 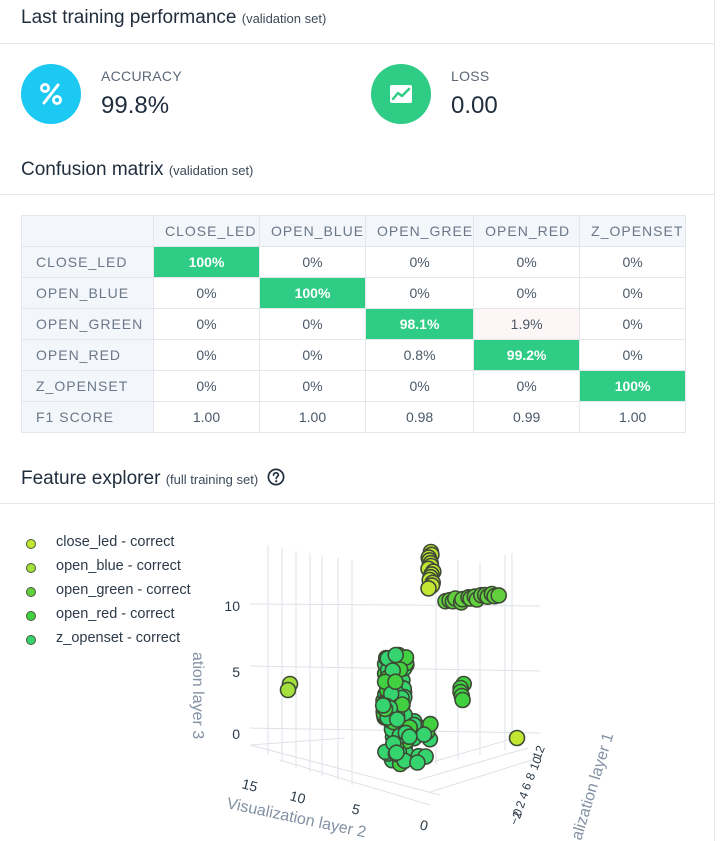 I want to click on confusion-cell: 98.1%, so click(x=419, y=324).